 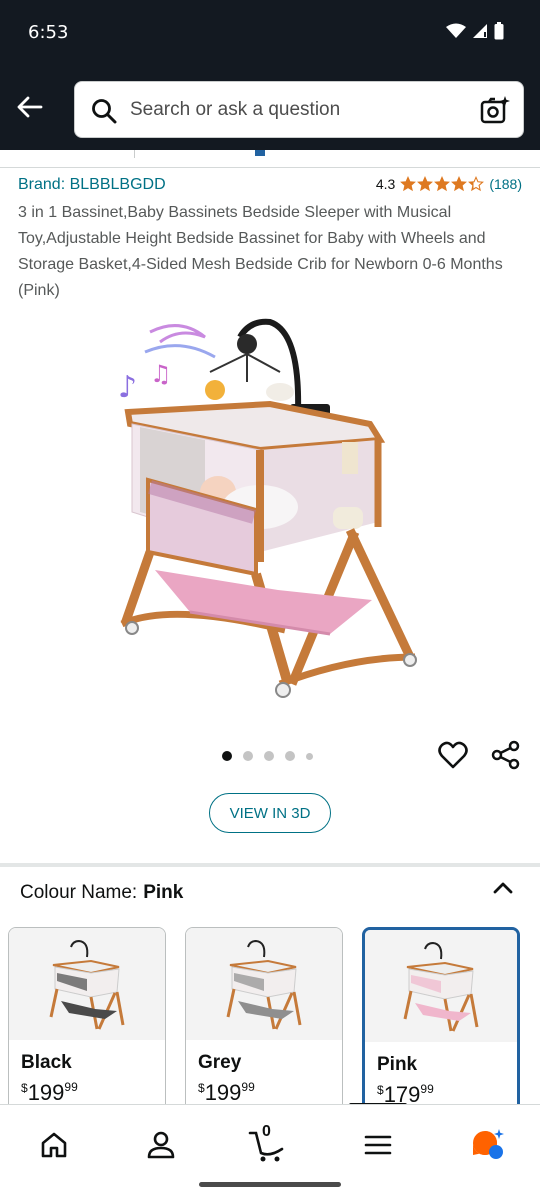 I want to click on wifi-icon, so click(x=456, y=30).